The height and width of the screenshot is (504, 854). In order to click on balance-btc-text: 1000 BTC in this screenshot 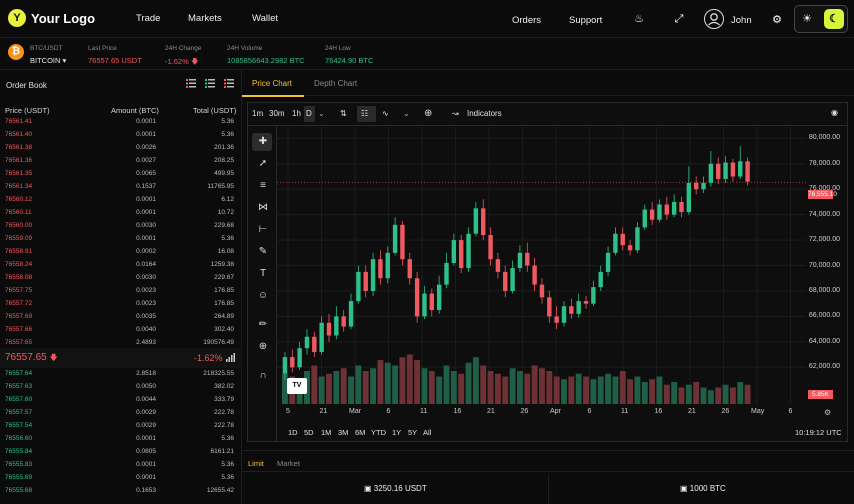, I will do `click(707, 488)`.